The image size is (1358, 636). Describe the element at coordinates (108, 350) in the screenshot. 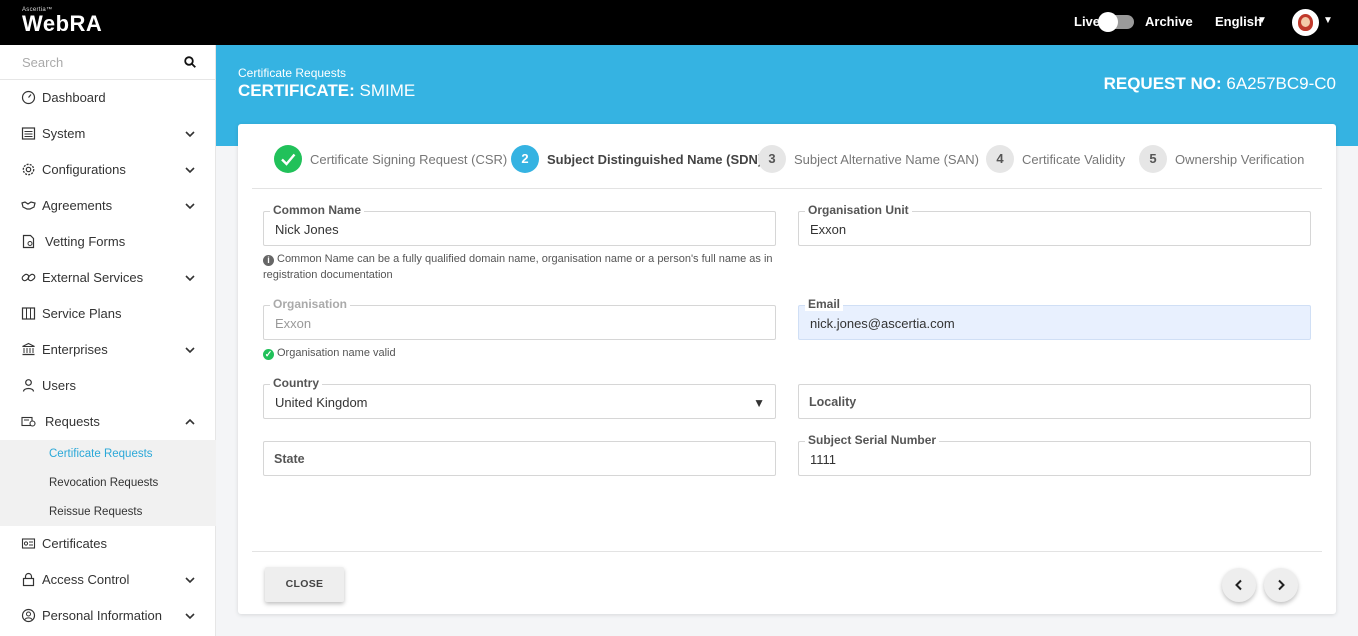

I see `sidebar-item-enterprises: Enterprises` at that location.